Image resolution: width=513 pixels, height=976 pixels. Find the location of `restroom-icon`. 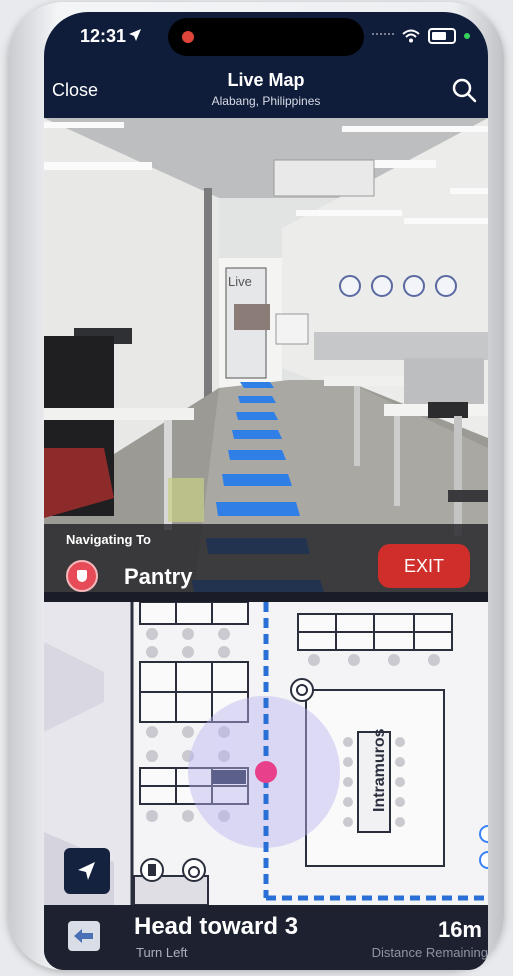

restroom-icon is located at coordinates (152, 870).